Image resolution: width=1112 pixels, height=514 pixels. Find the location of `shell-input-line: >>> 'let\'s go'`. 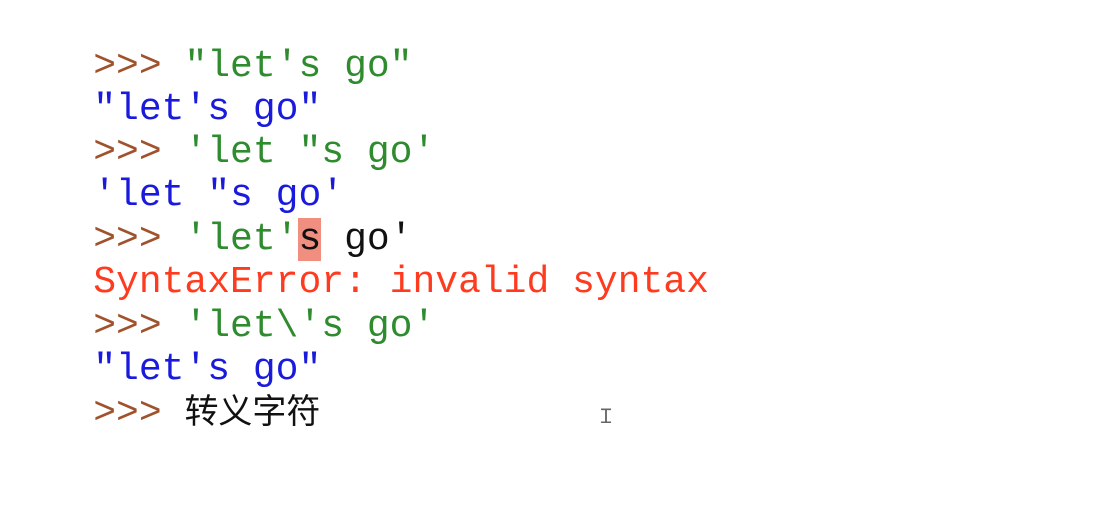

shell-input-line: >>> 'let\'s go' is located at coordinates (218, 305).